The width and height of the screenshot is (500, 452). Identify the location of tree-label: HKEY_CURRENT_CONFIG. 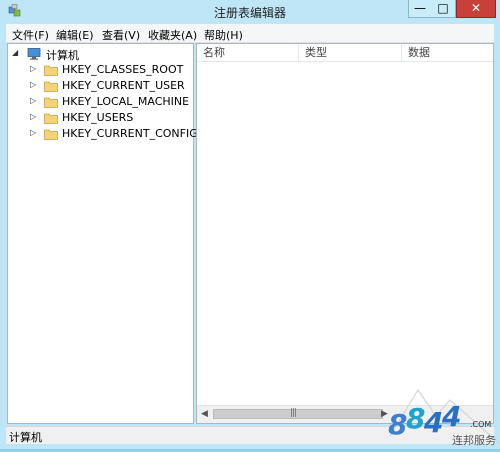
(130, 133).